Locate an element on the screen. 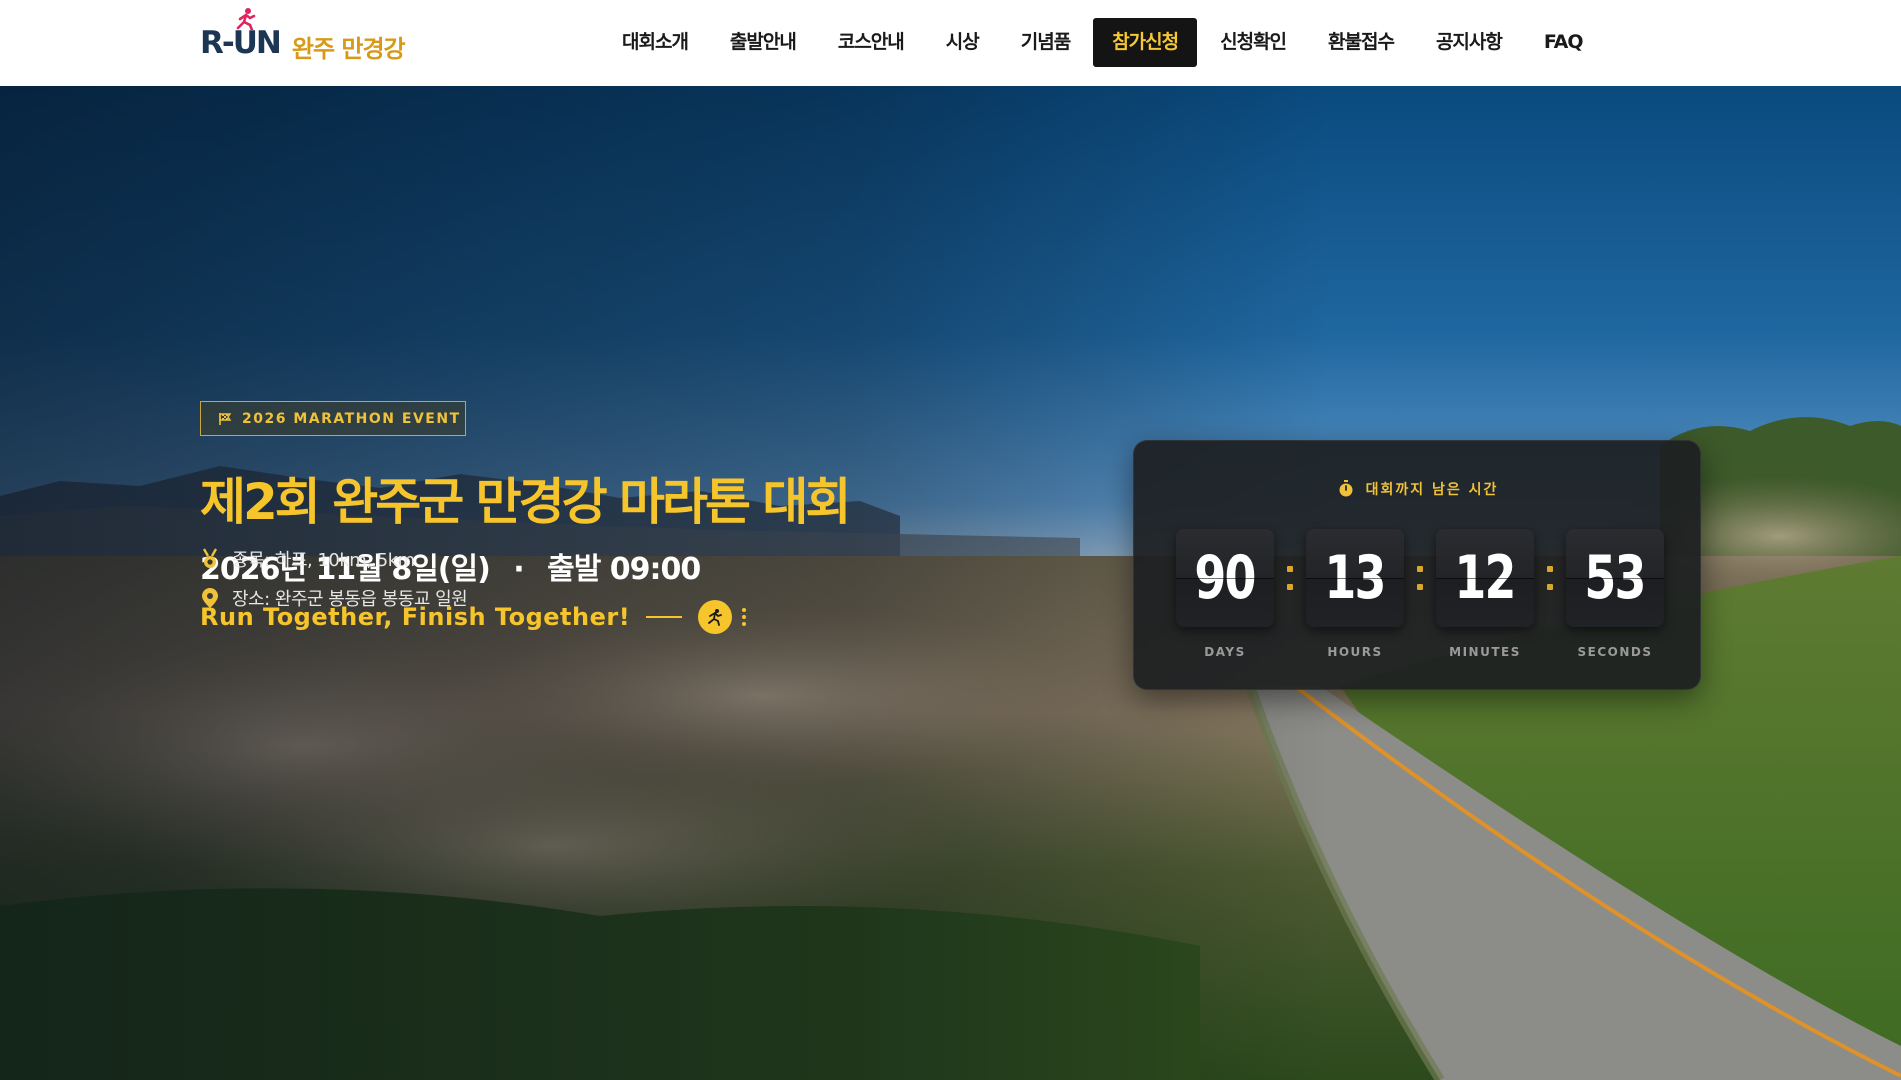 The width and height of the screenshot is (1901, 1080). start-time: 출발 09:00 is located at coordinates (624, 569).